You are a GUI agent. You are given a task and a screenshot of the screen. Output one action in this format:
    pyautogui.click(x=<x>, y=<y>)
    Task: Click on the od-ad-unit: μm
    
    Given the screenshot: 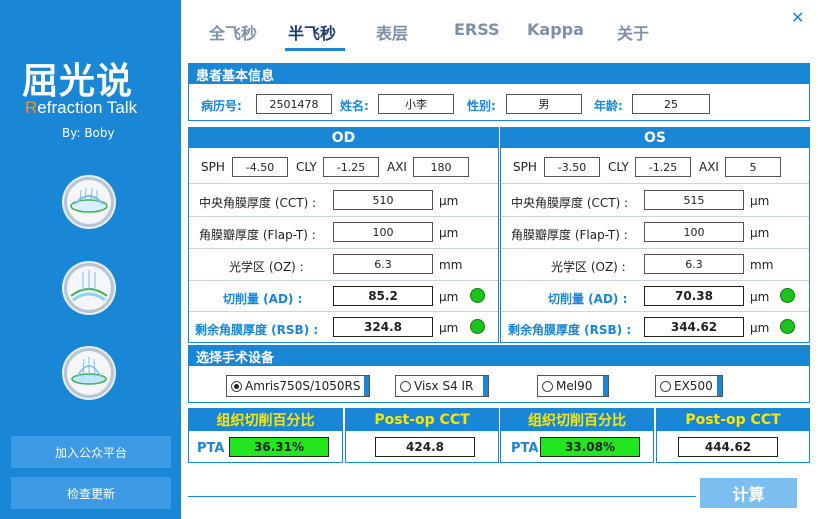 What is the action you would take?
    pyautogui.click(x=449, y=297)
    